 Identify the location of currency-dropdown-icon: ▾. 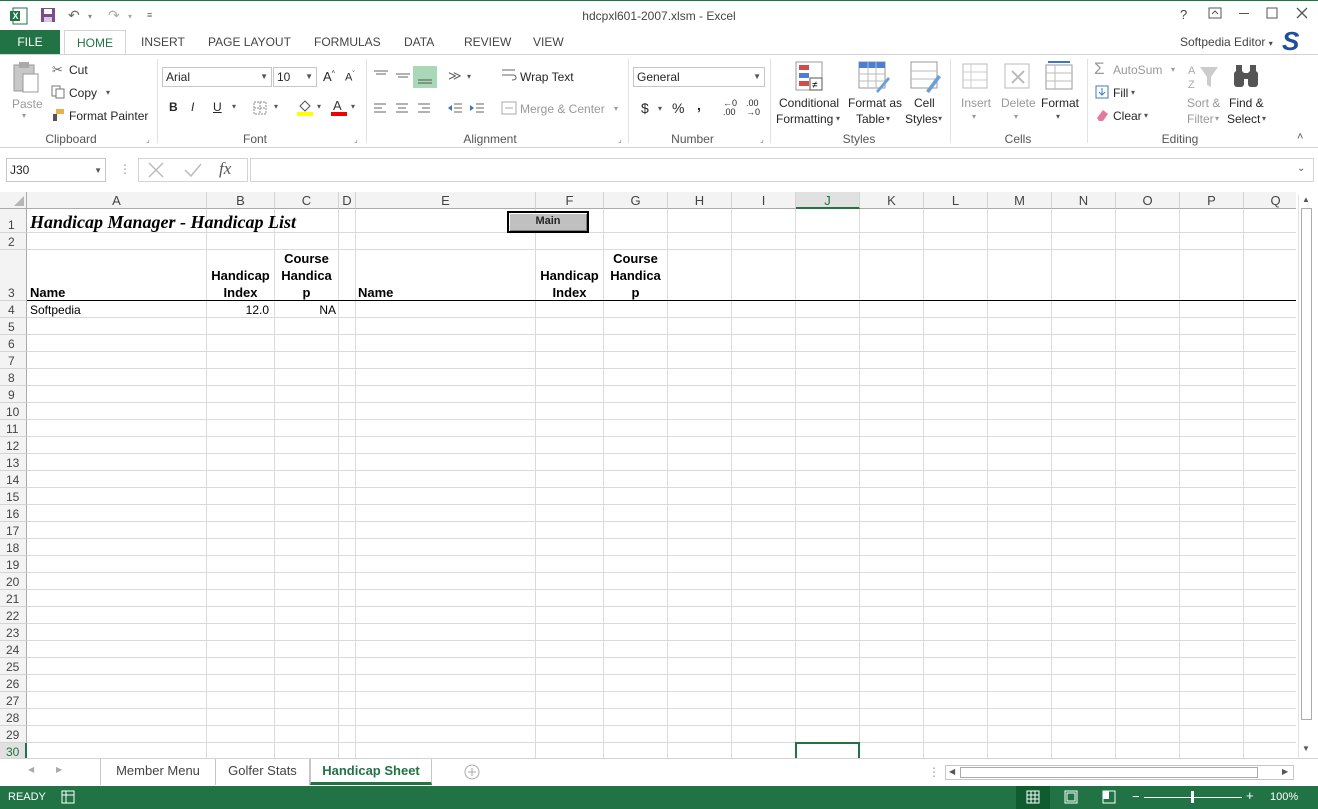
(660, 108).